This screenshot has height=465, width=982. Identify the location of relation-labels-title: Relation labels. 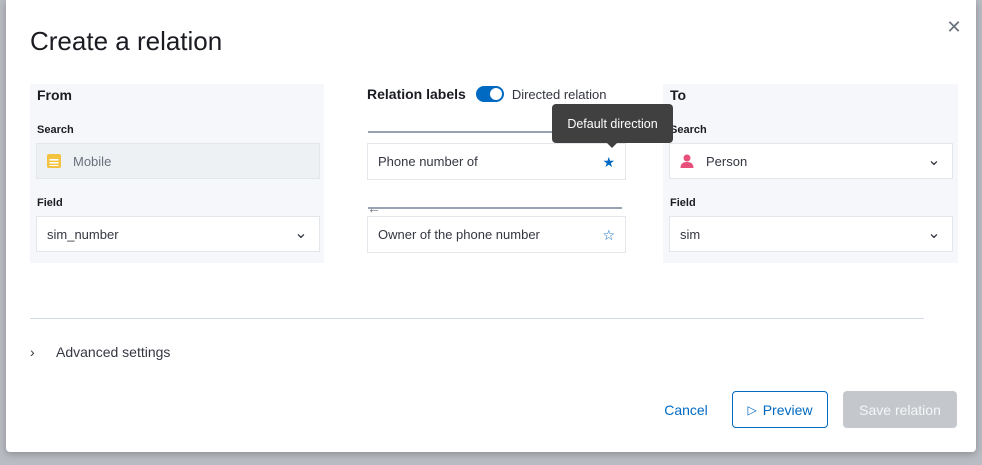
(416, 94).